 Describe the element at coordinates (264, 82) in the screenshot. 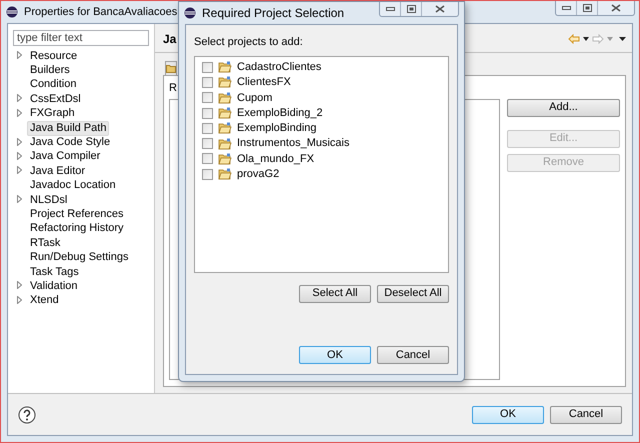

I see `project-name: ClientesFX` at that location.